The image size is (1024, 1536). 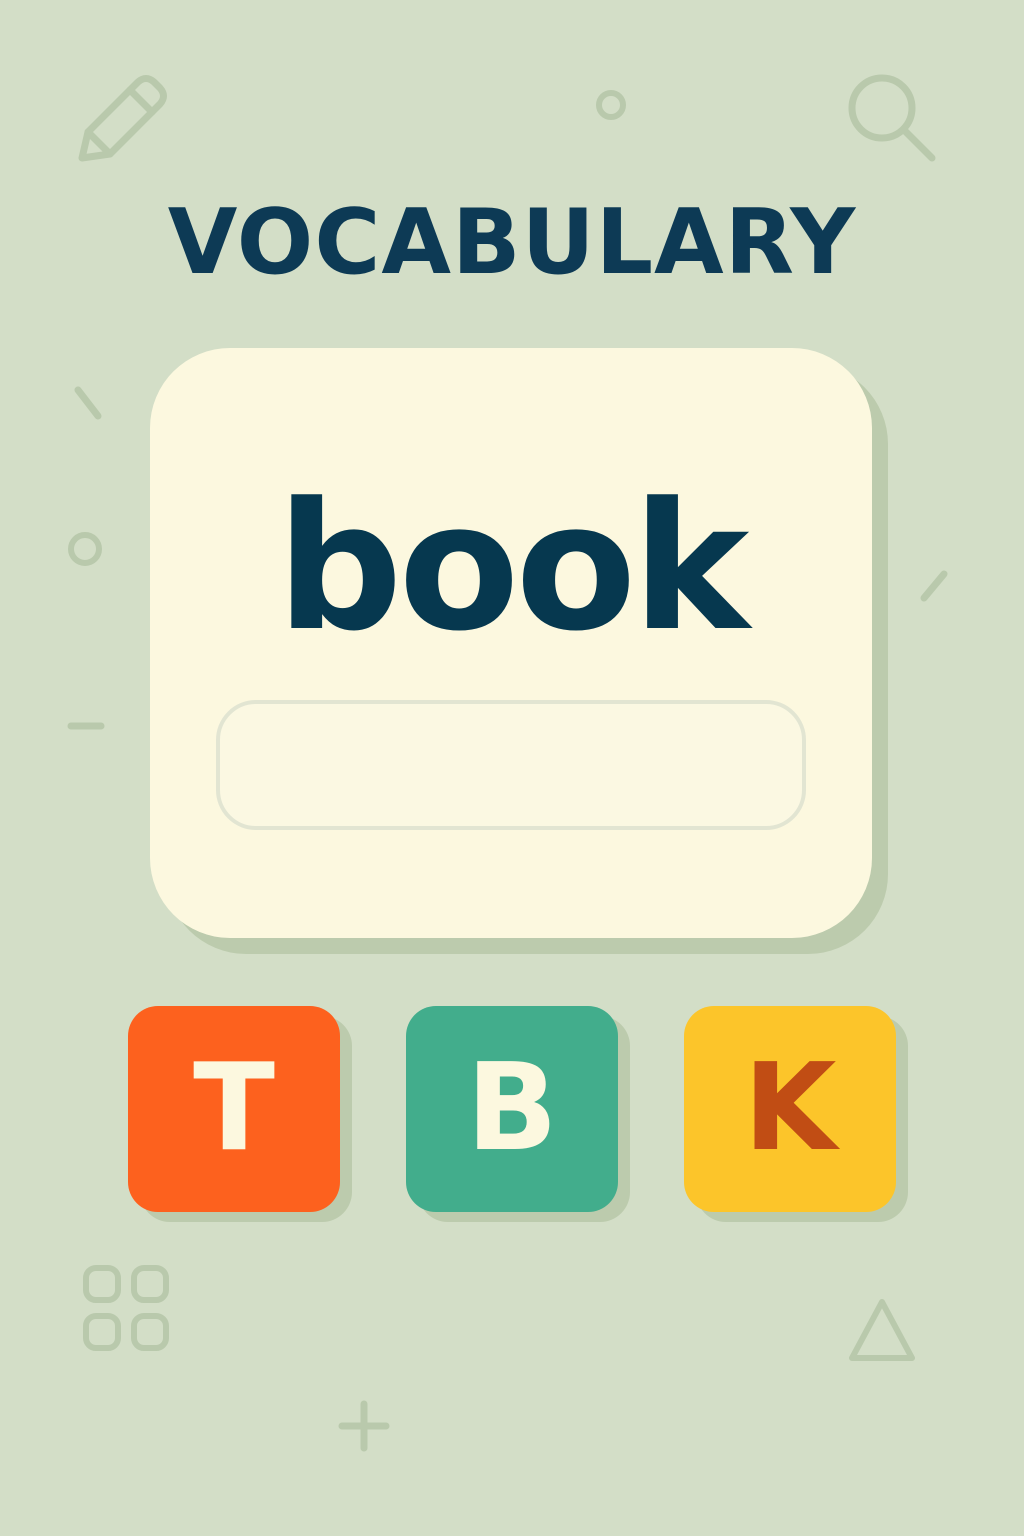 What do you see at coordinates (364, 1426) in the screenshot?
I see `plus-icon` at bounding box center [364, 1426].